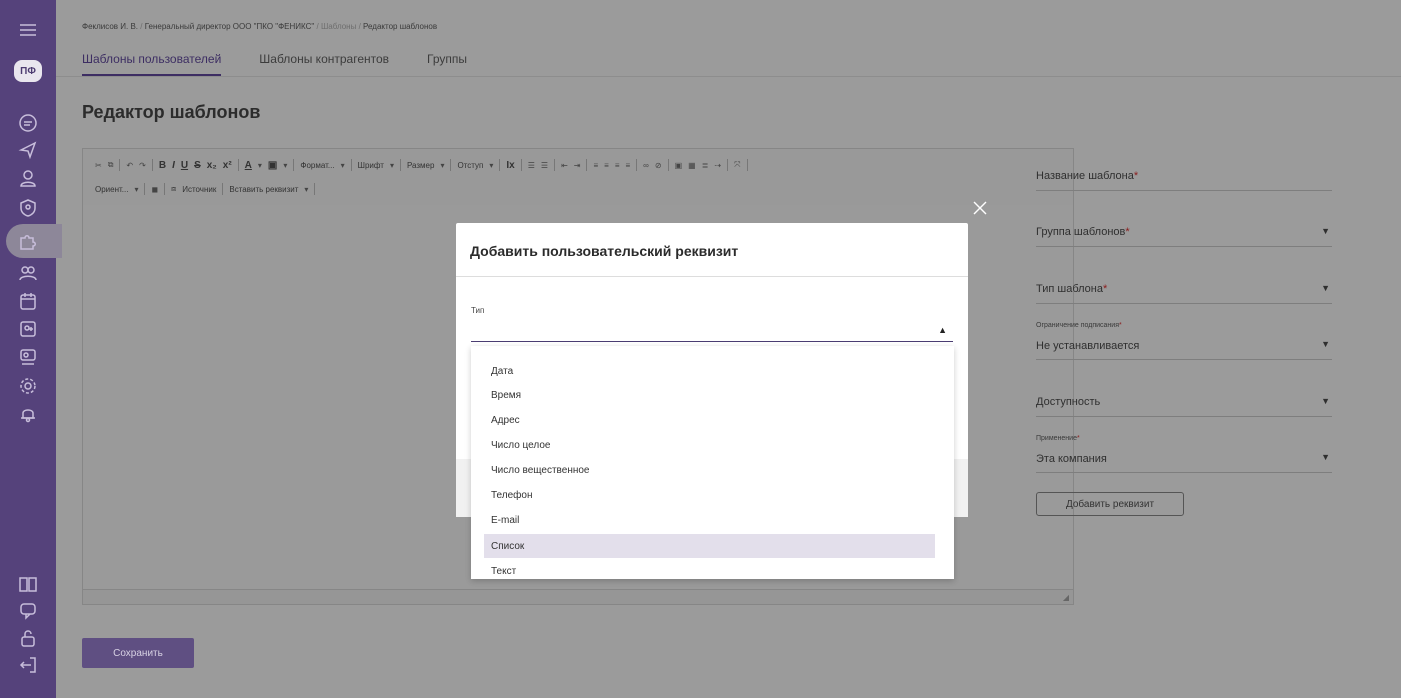 The height and width of the screenshot is (698, 1401). What do you see at coordinates (197, 165) in the screenshot?
I see `strike-button: S` at bounding box center [197, 165].